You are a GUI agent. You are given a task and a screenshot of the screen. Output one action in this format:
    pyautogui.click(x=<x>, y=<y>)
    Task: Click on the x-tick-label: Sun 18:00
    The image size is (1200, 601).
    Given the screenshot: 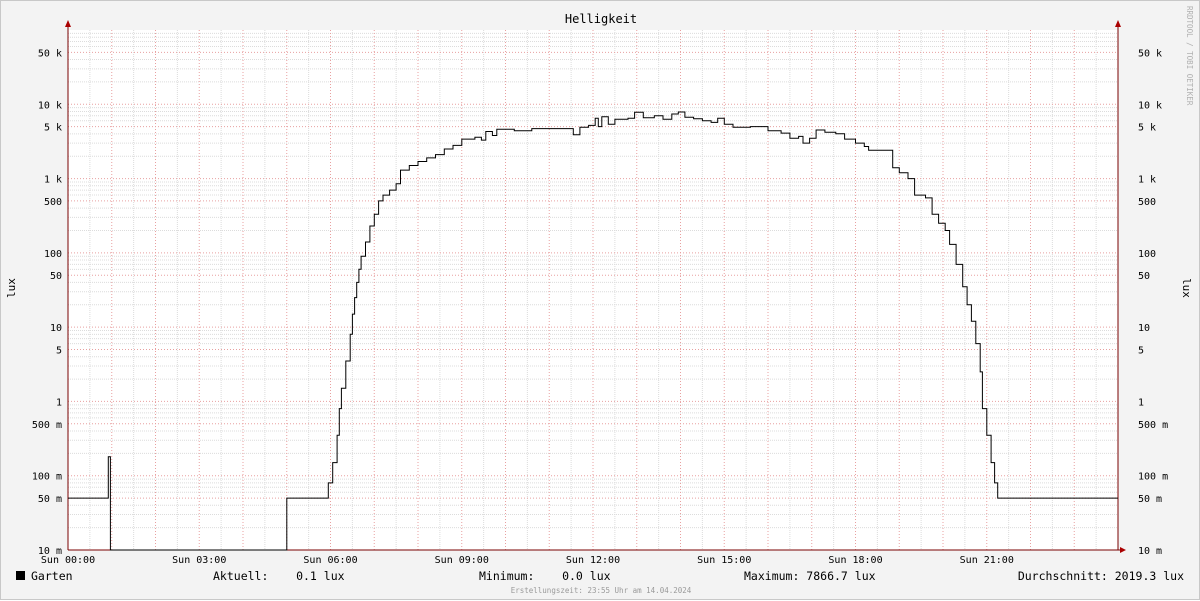 What is the action you would take?
    pyautogui.click(x=855, y=560)
    